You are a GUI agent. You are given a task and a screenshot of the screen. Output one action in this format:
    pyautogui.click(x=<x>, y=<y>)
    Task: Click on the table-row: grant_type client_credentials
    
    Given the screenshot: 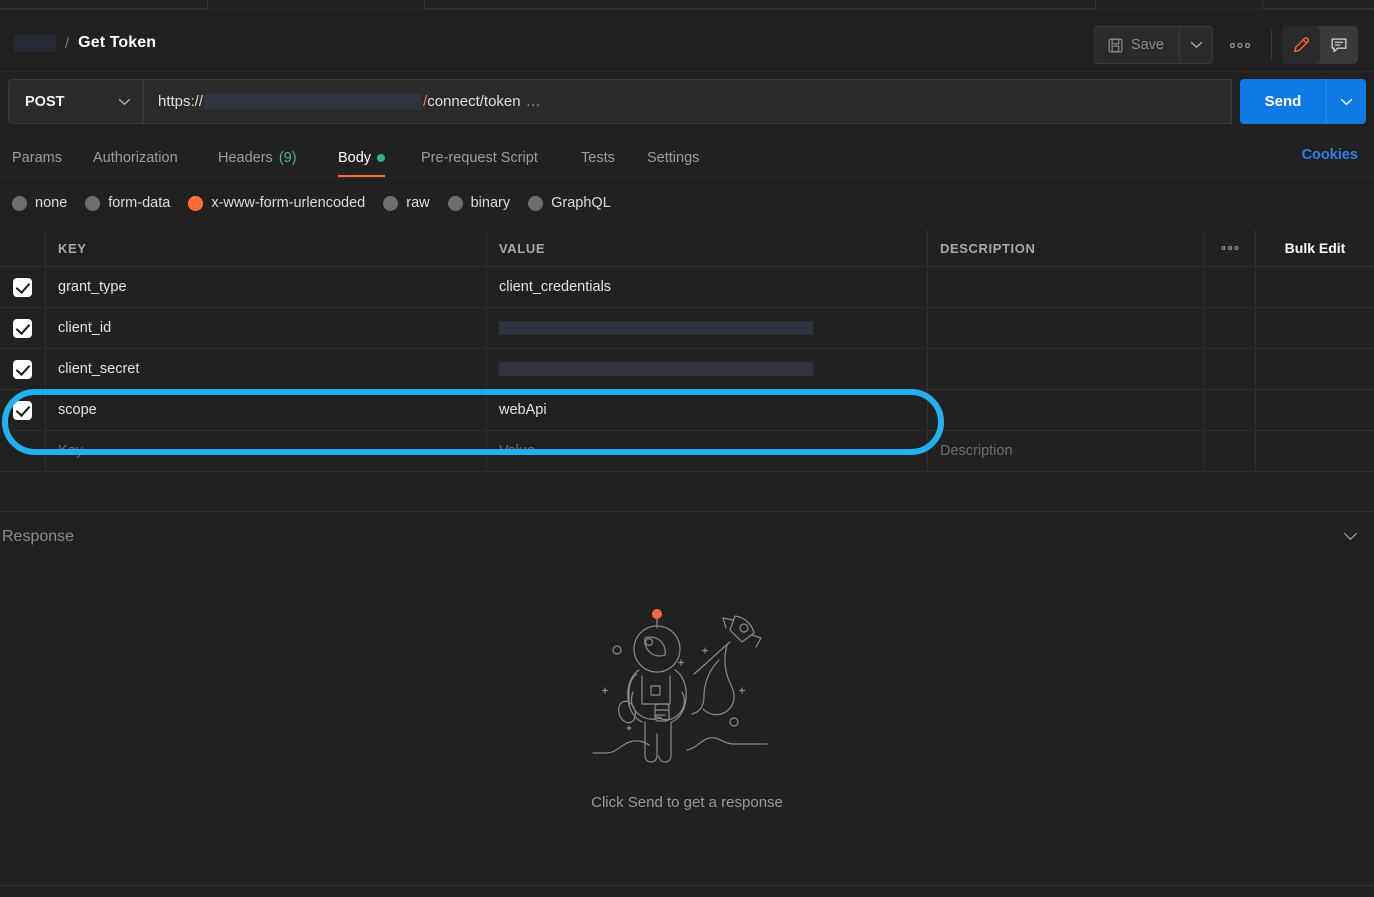 What is the action you would take?
    pyautogui.click(x=687, y=287)
    